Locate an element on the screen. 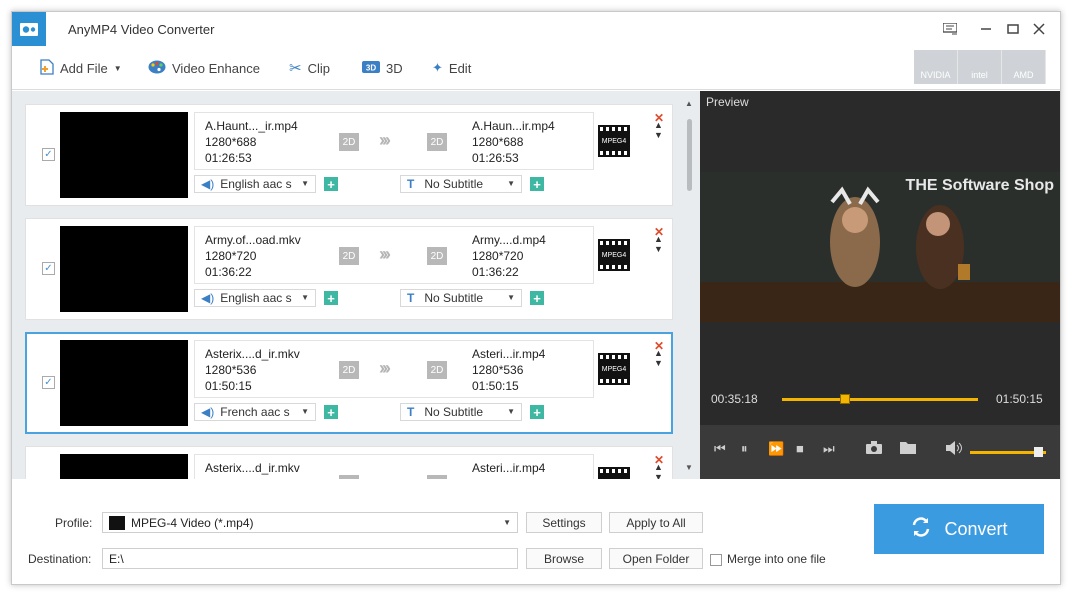 Image resolution: width=1072 pixels, height=596 pixels. open-folder-button: Open Folder is located at coordinates (656, 558).